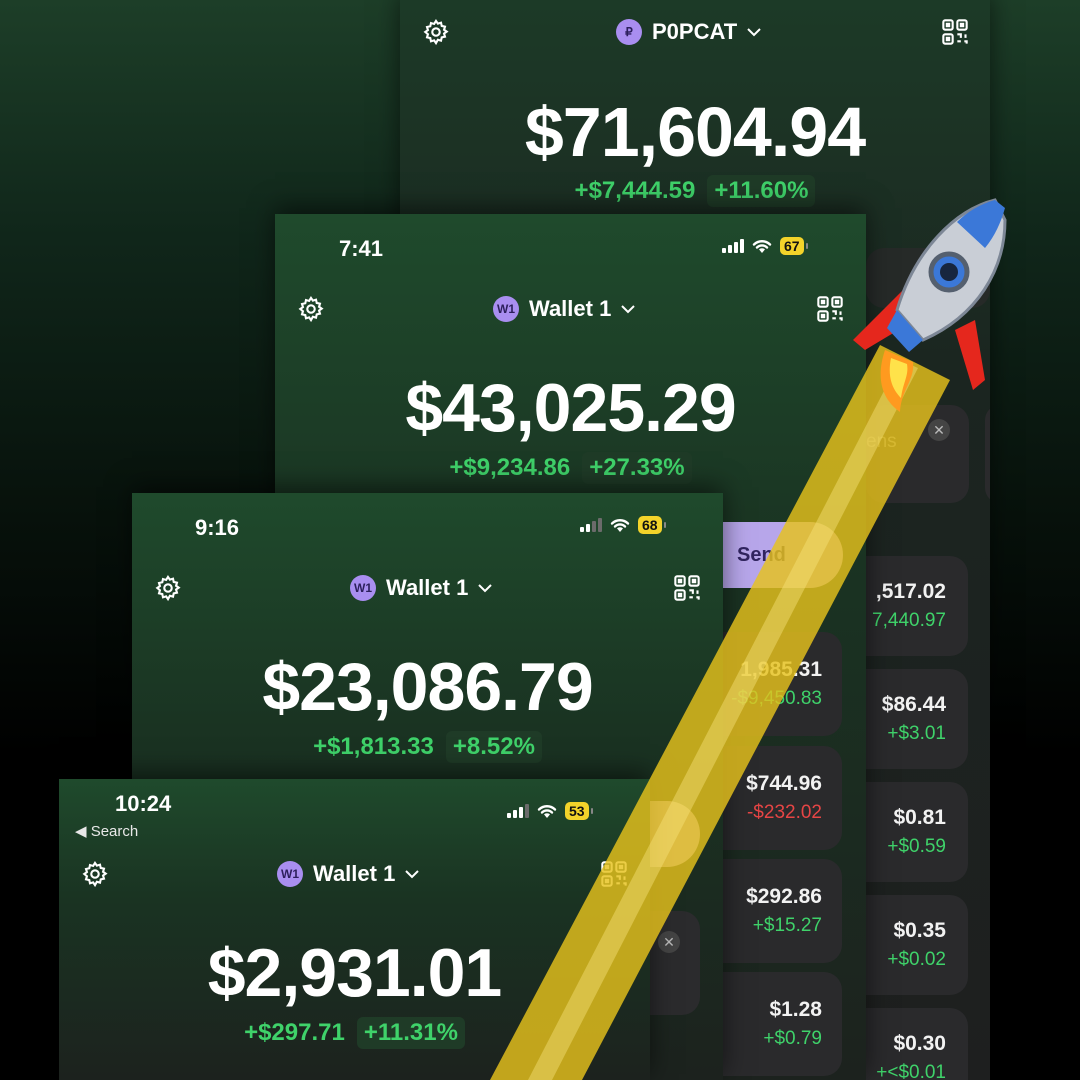  What do you see at coordinates (629, 32) in the screenshot?
I see `token-avatar: ₽` at bounding box center [629, 32].